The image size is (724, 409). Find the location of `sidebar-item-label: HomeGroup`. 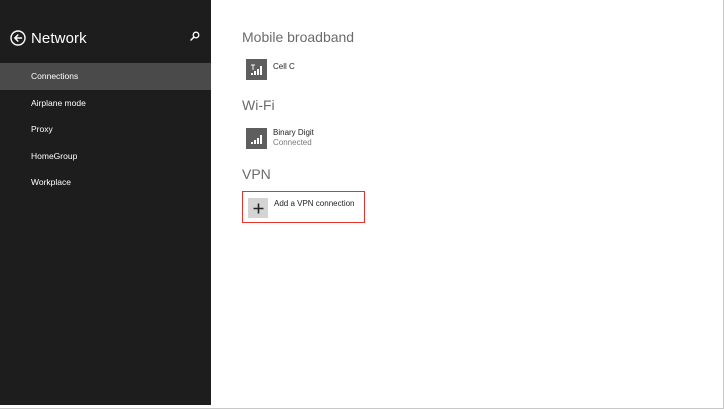

sidebar-item-label: HomeGroup is located at coordinates (54, 155).